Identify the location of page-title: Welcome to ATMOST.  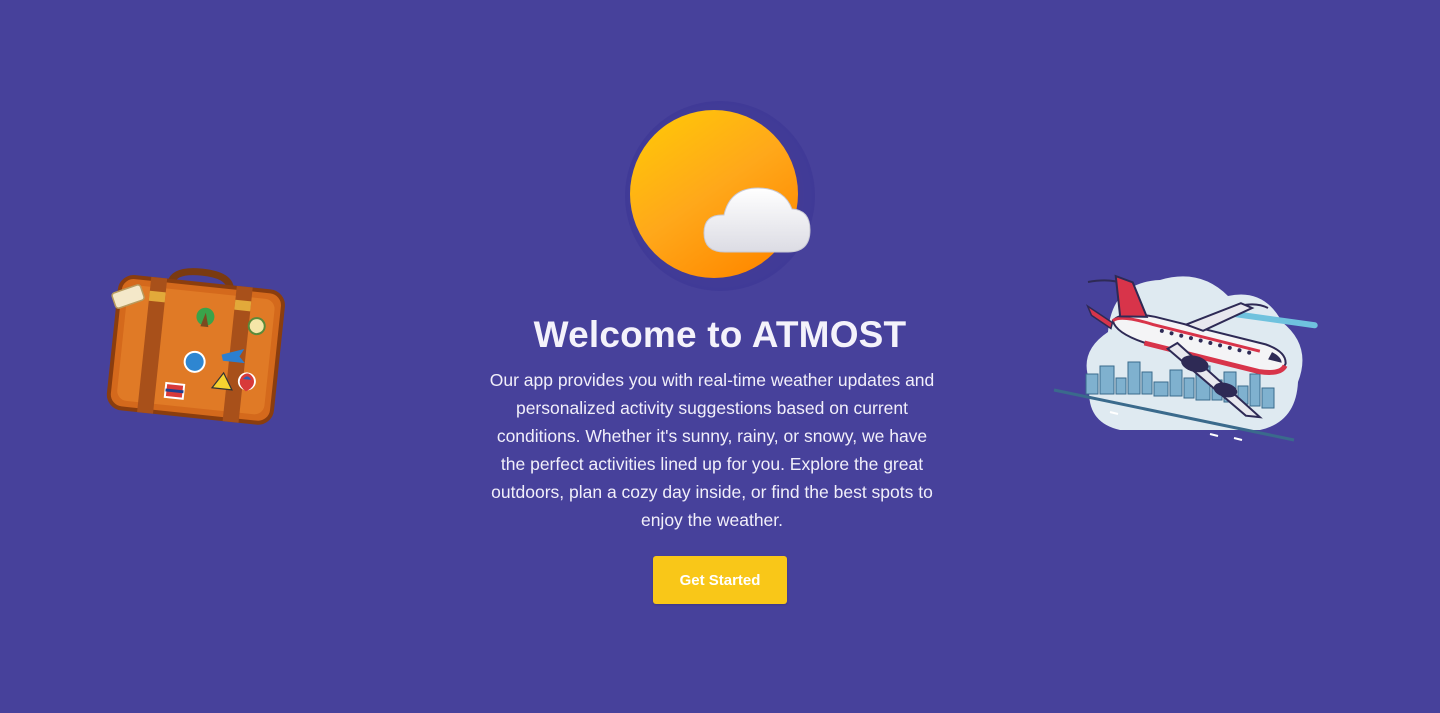
(720, 334).